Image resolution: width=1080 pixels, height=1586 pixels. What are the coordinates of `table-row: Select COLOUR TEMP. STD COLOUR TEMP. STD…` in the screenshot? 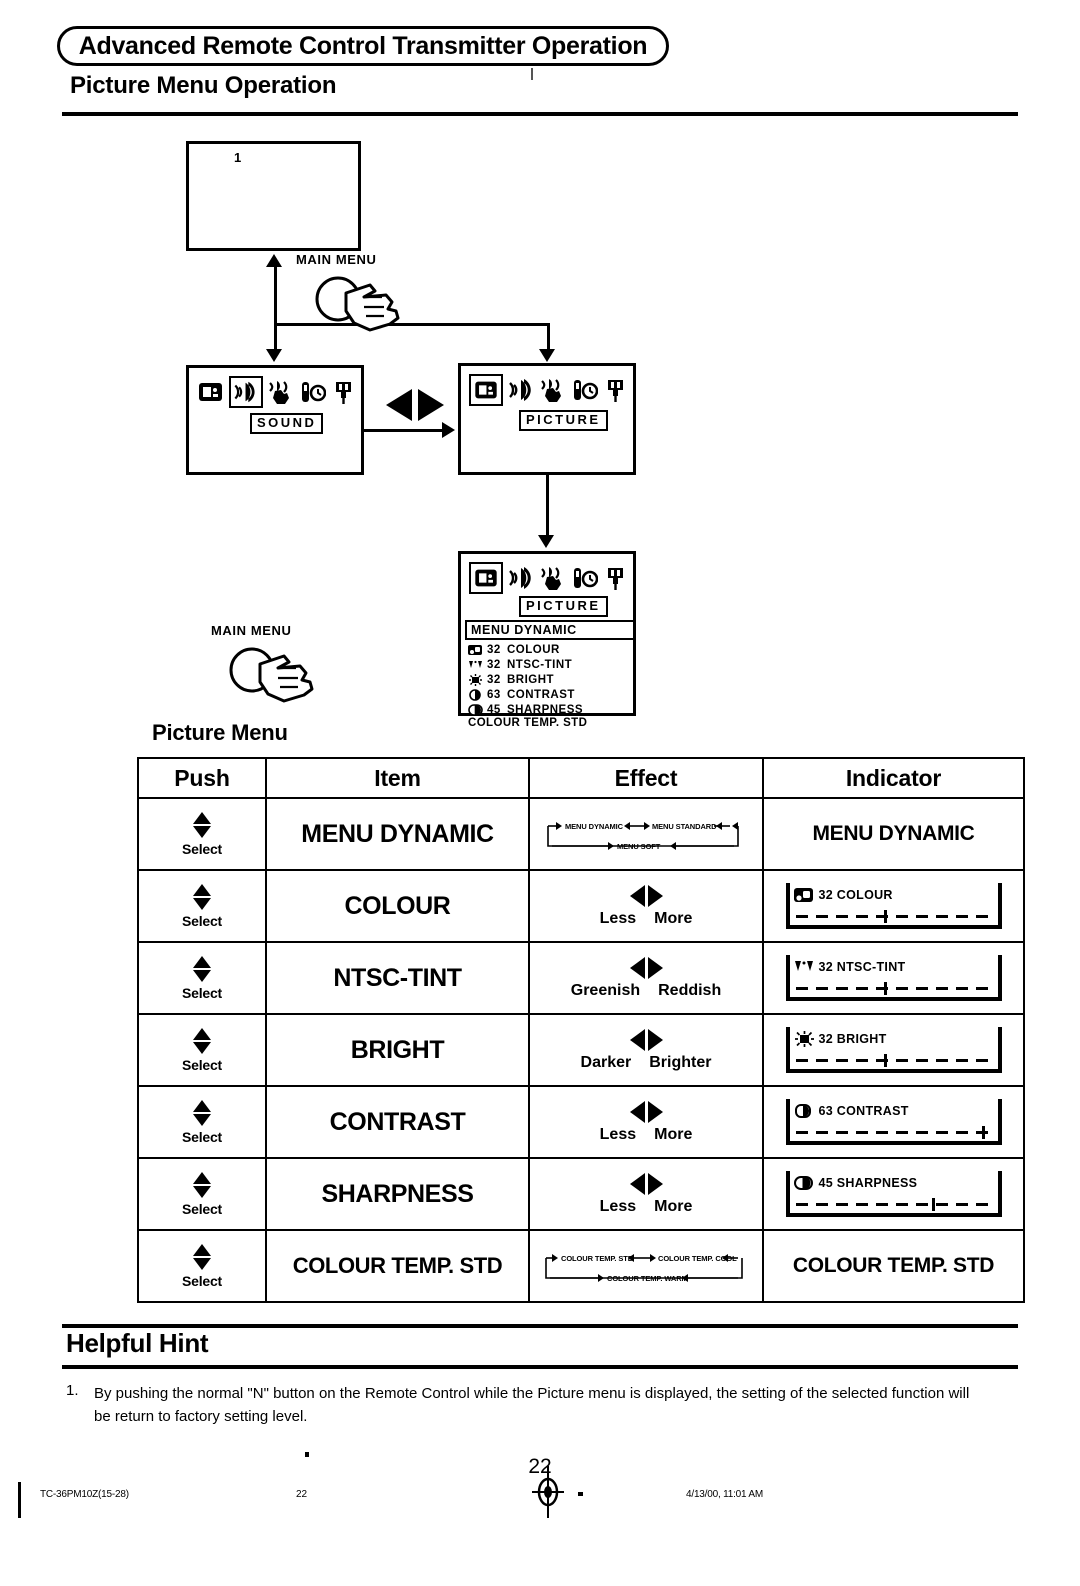 It's located at (581, 1266).